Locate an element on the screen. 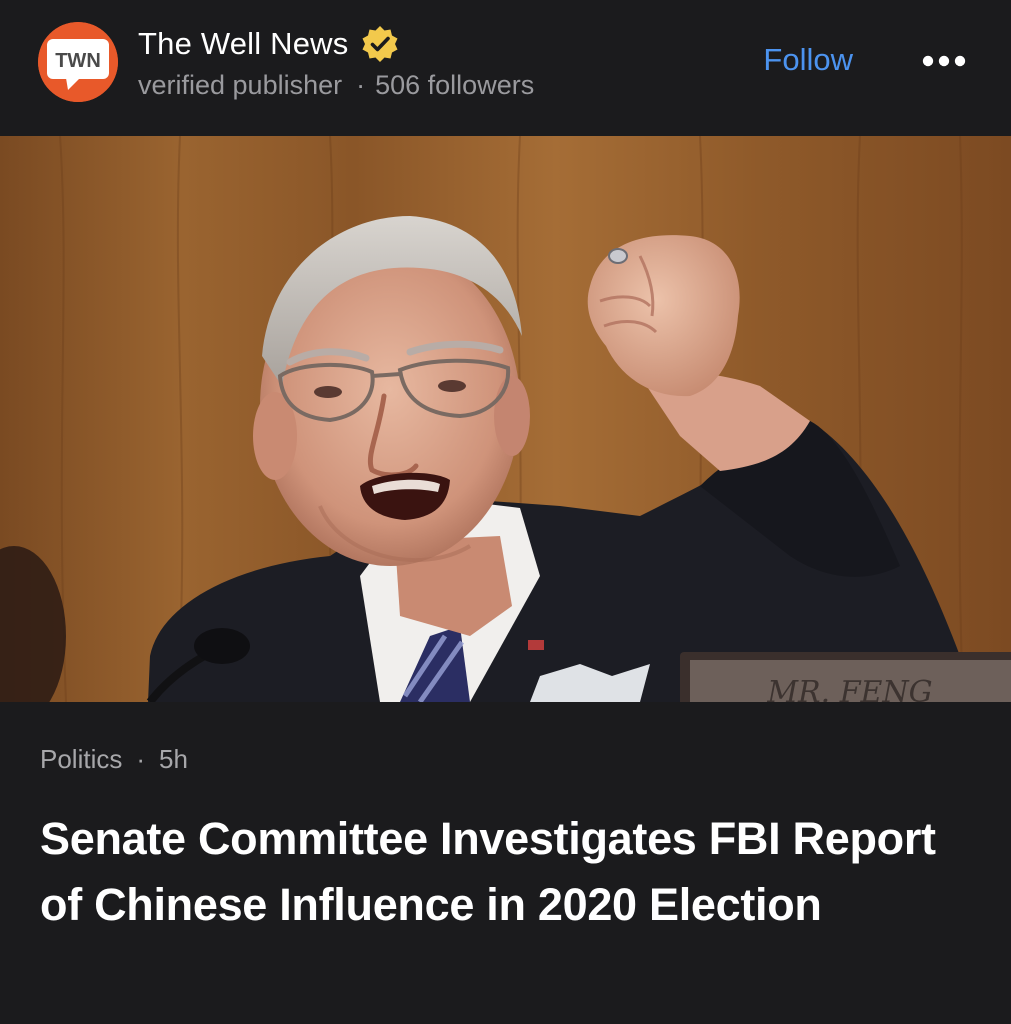 The width and height of the screenshot is (1011, 1024). publisher-name-row: The Well News is located at coordinates (269, 44).